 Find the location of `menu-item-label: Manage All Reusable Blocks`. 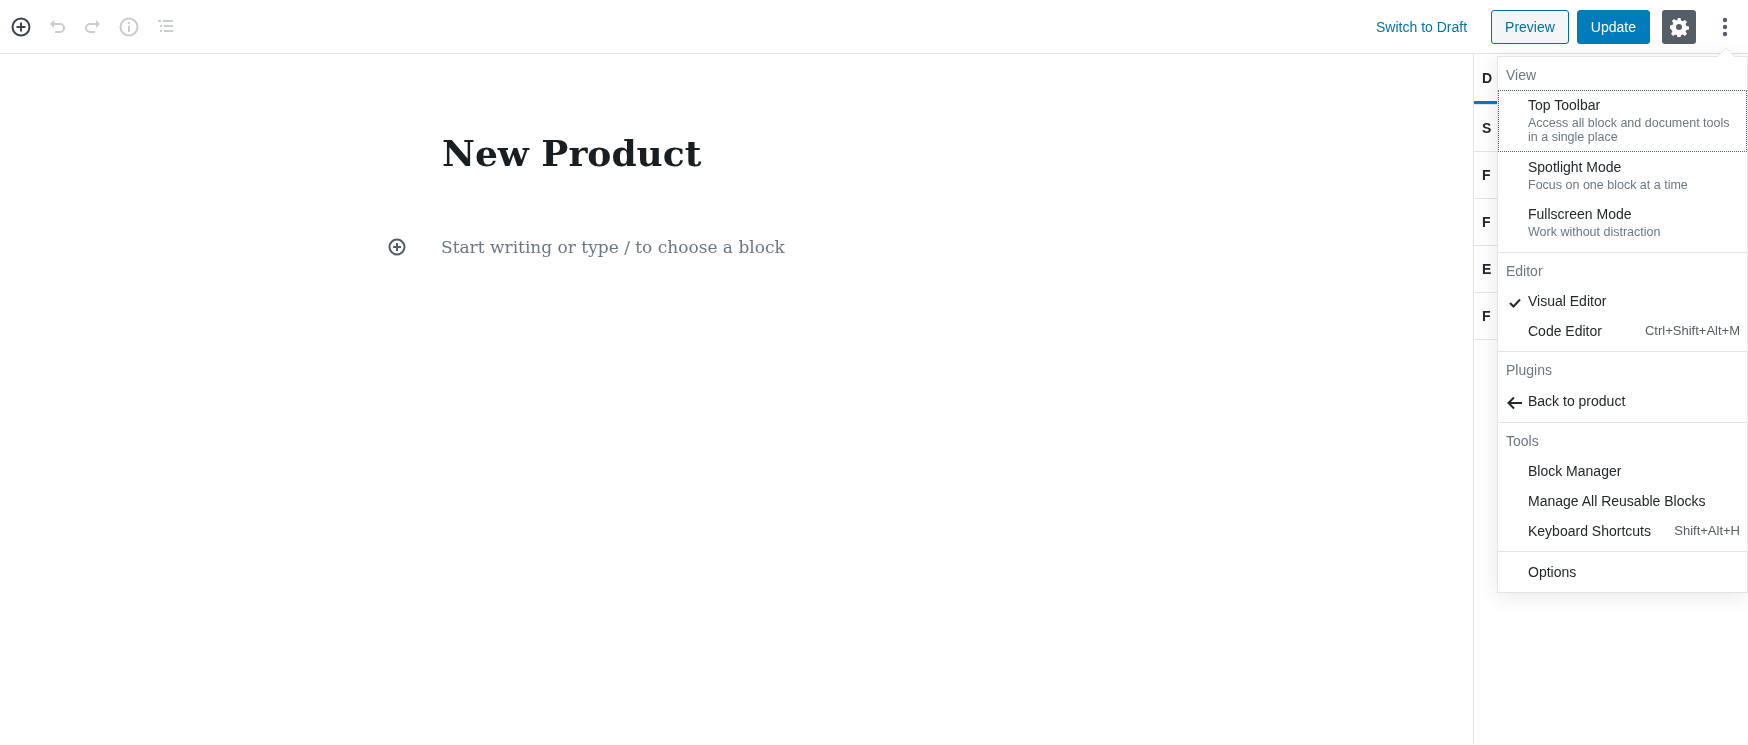

menu-item-label: Manage All Reusable Blocks is located at coordinates (1617, 500).